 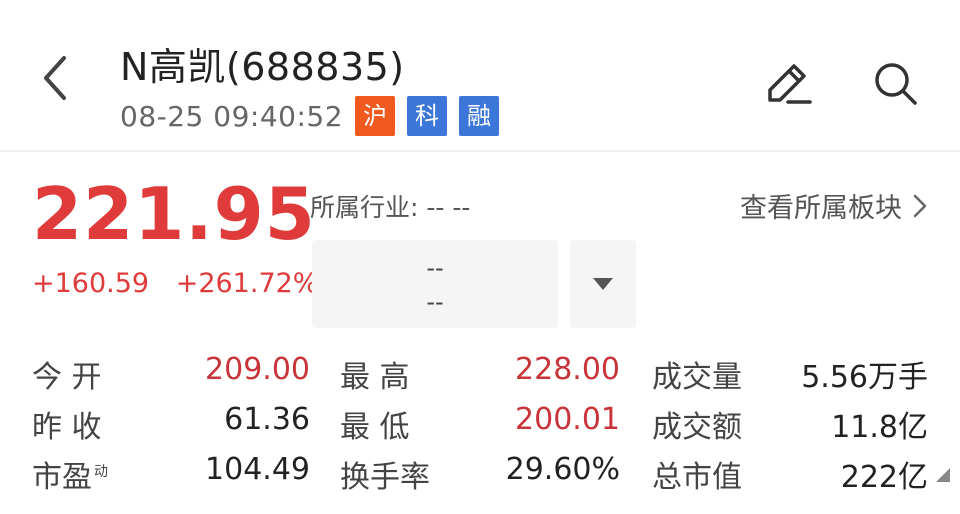 What do you see at coordinates (821, 208) in the screenshot?
I see `view-sector-label: 查看所属板块` at bounding box center [821, 208].